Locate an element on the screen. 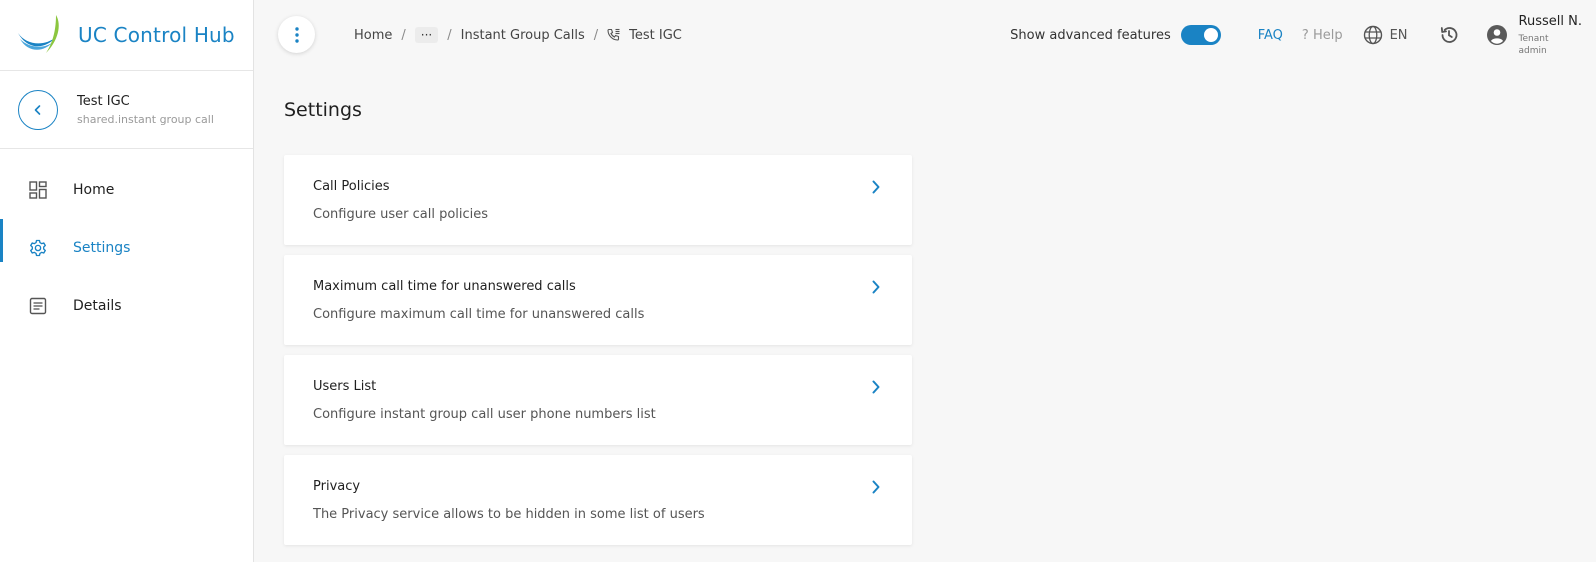 The image size is (1596, 562). app-logo: UC Control Hub is located at coordinates (126, 35).